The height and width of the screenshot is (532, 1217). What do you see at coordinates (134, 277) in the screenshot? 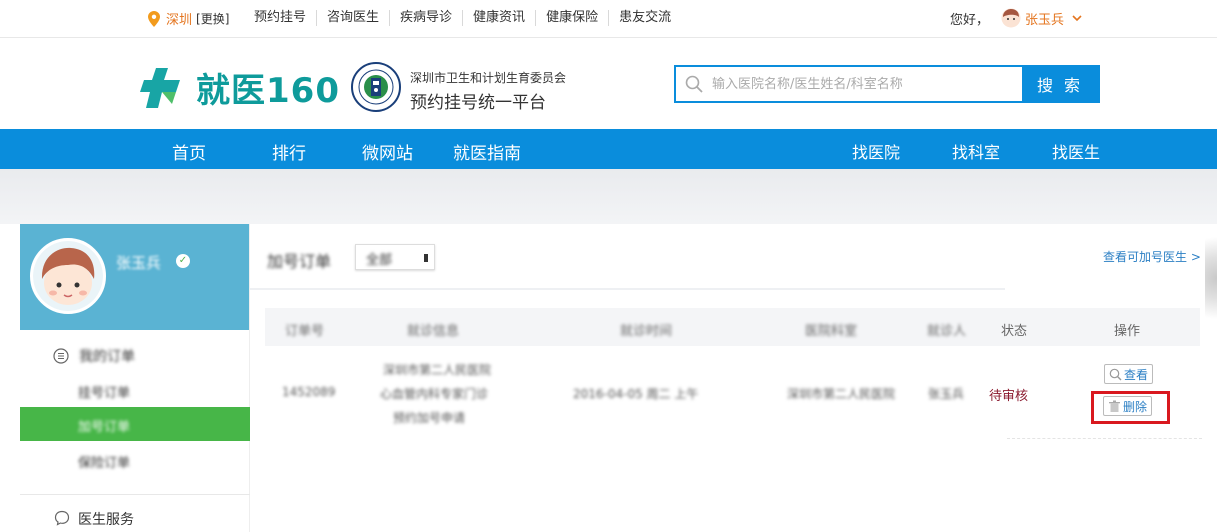
I see `profile-card: 张玉兵 ✓` at bounding box center [134, 277].